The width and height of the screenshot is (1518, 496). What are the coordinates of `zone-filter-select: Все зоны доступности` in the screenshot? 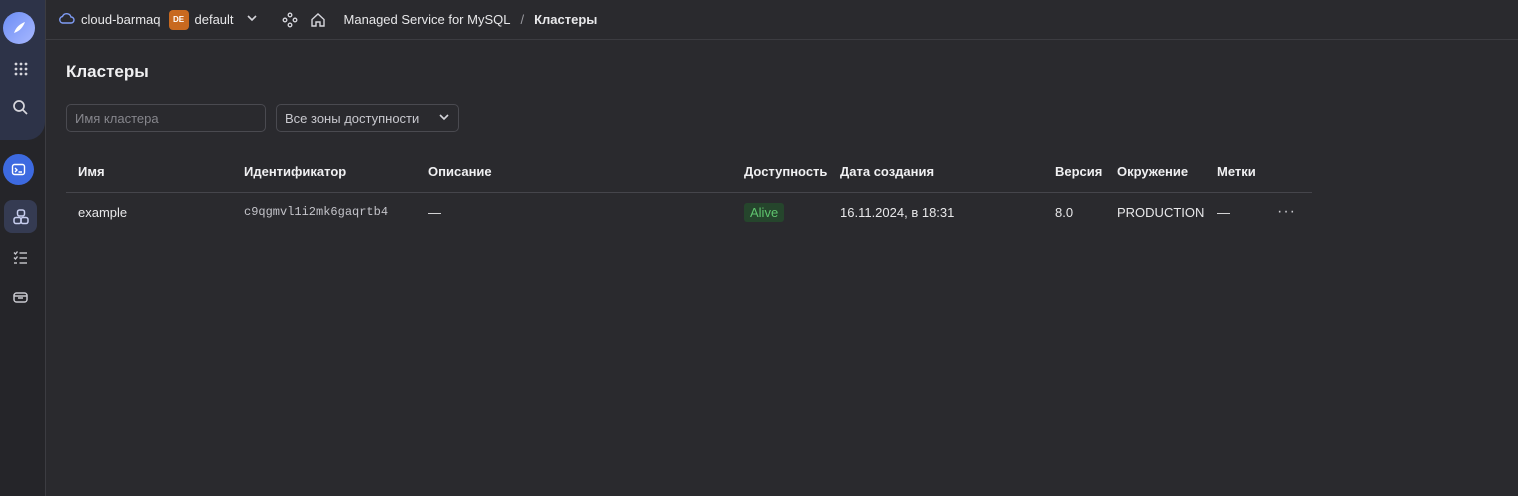 It's located at (367, 118).